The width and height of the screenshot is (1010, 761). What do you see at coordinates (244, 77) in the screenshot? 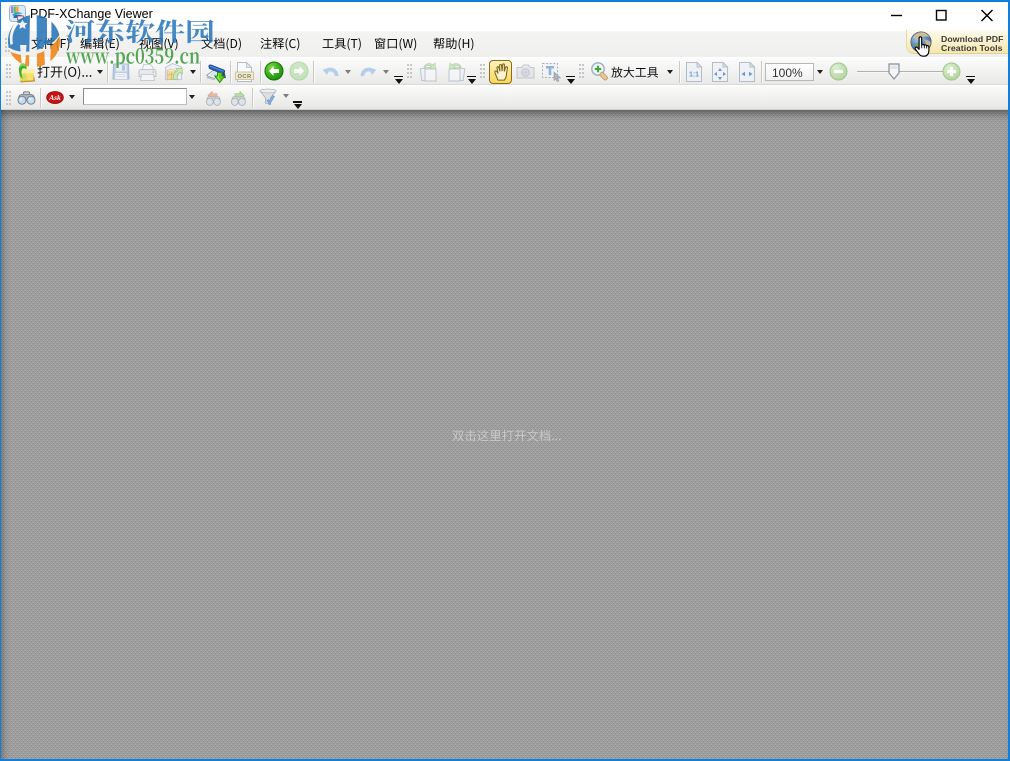
I see `svg-text: OCR` at bounding box center [244, 77].